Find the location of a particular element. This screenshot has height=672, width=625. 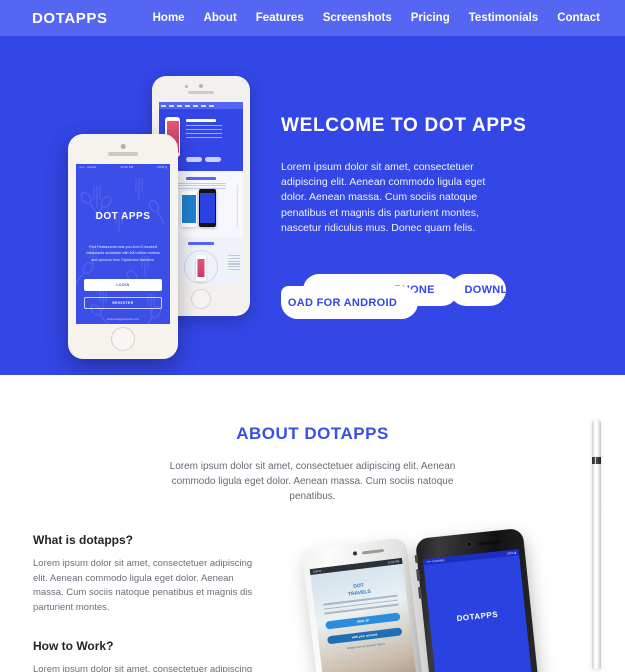

stylus-band-highlight is located at coordinates (595, 460).